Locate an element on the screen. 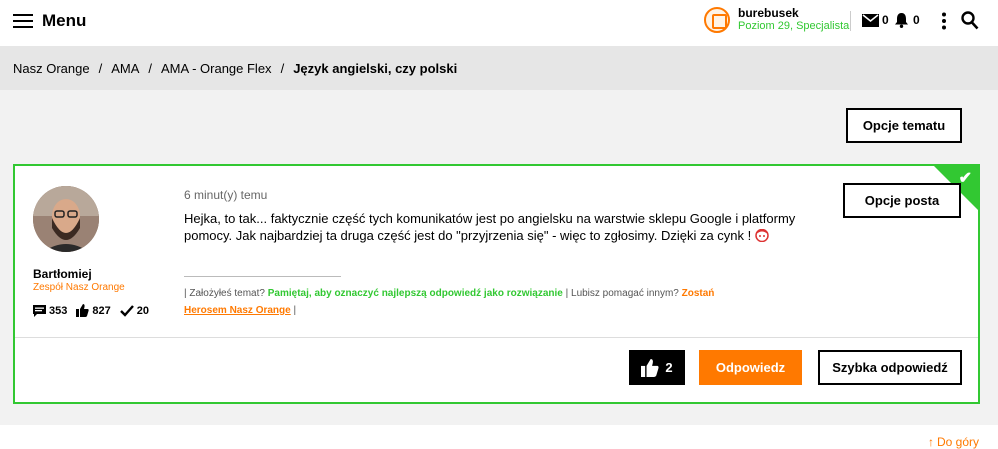 Image resolution: width=998 pixels, height=449 pixels. likes-count: 827 is located at coordinates (101, 310).